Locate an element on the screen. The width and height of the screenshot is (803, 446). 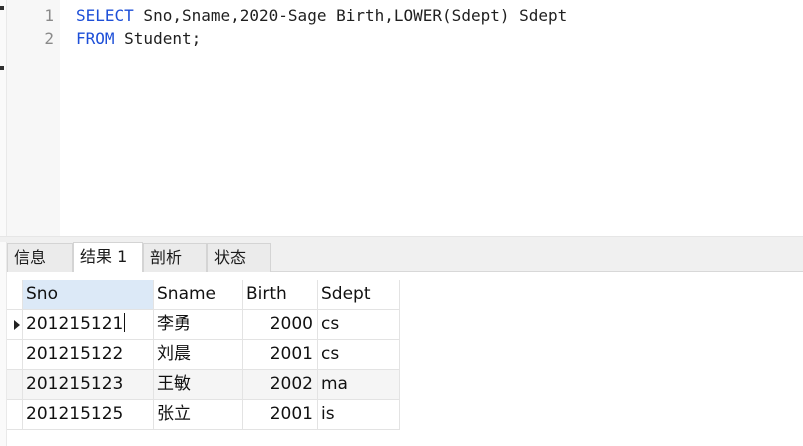
tab-profile: 剖析 is located at coordinates (175, 257).